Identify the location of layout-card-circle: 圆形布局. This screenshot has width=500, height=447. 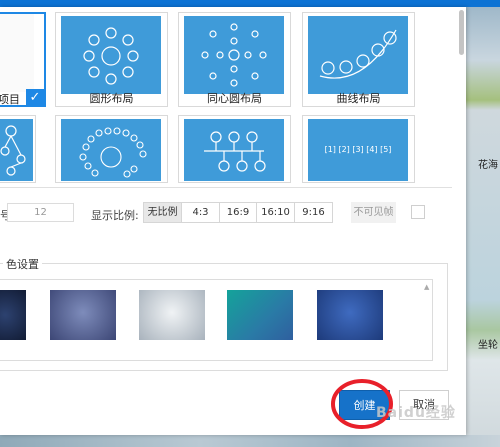
(111, 59).